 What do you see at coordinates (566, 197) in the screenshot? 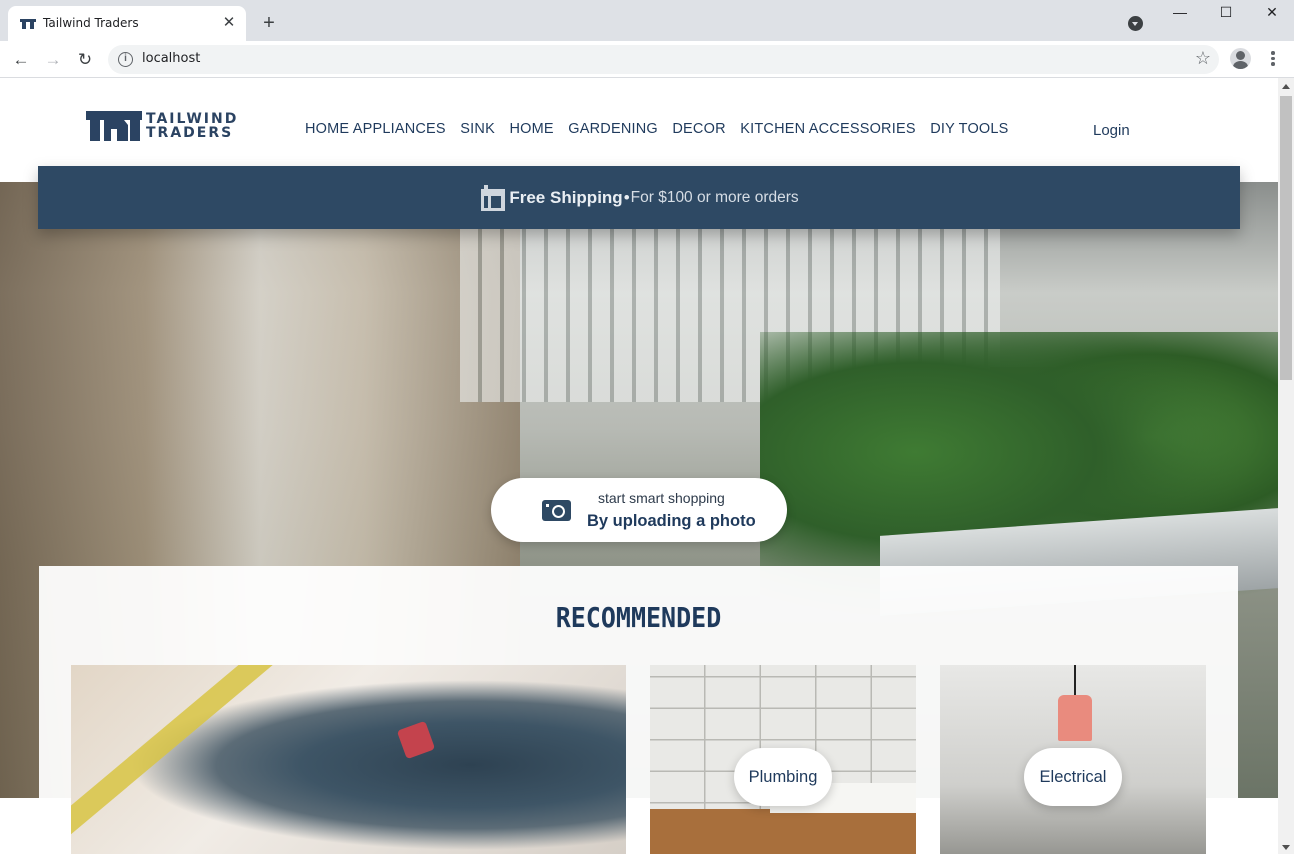
I see `free-shipping-title: Free Shipping` at bounding box center [566, 197].